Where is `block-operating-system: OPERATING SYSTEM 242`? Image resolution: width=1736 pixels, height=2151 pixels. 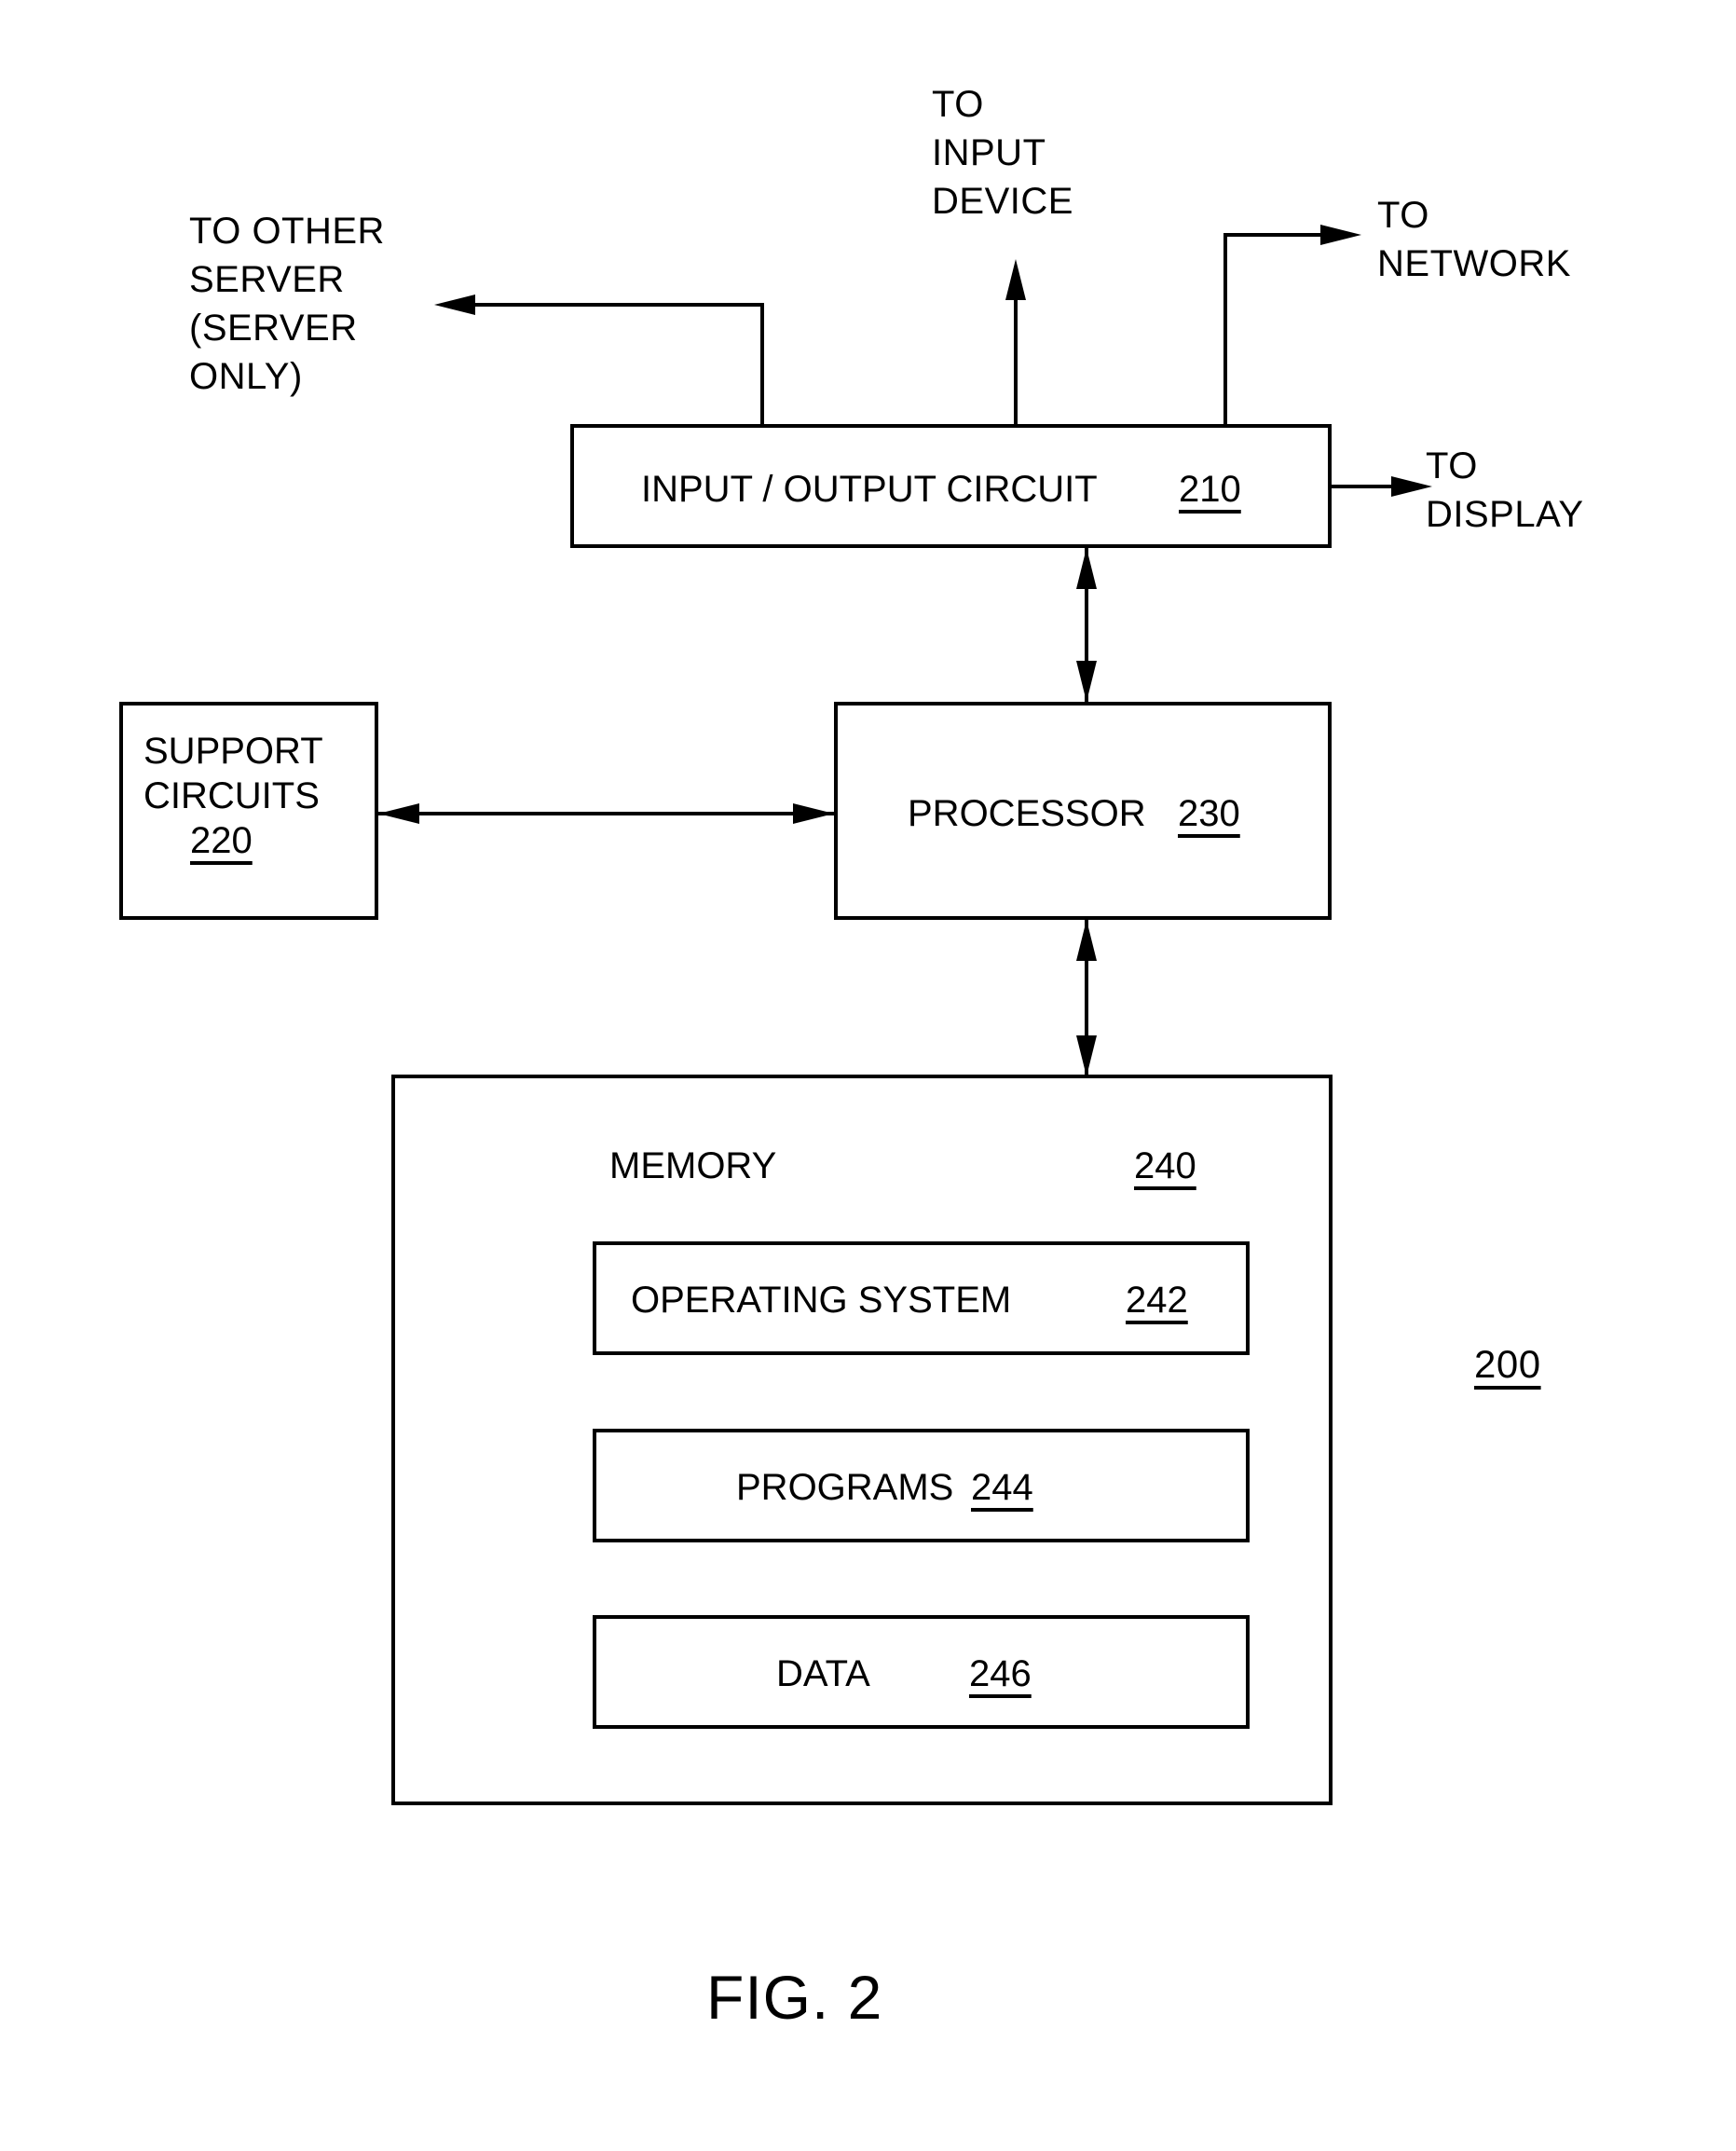 block-operating-system: OPERATING SYSTEM 242 is located at coordinates (921, 1298).